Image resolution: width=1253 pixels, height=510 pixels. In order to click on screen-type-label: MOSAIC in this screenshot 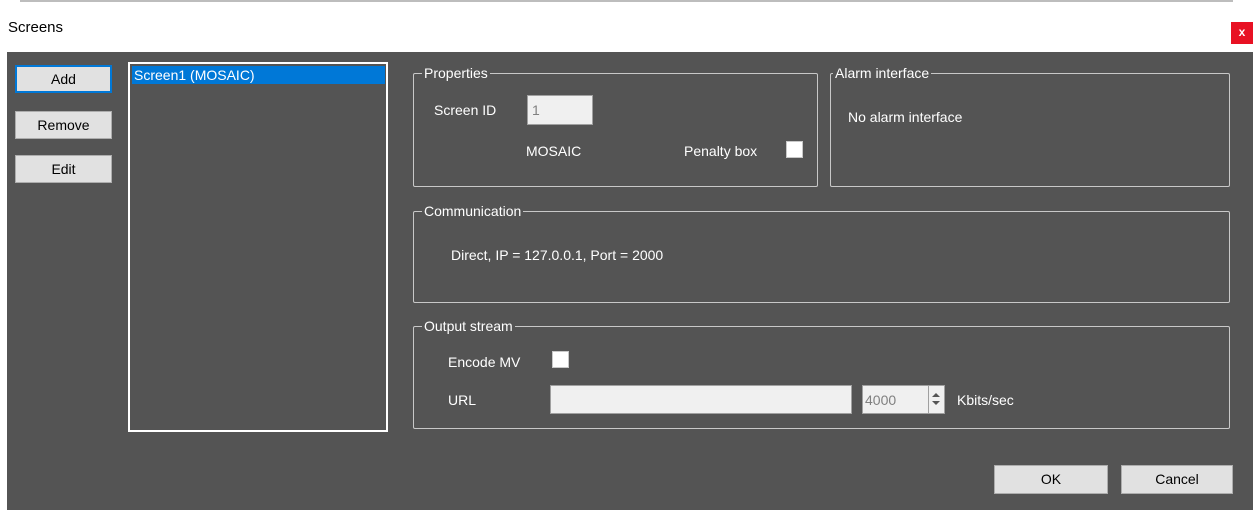, I will do `click(554, 151)`.